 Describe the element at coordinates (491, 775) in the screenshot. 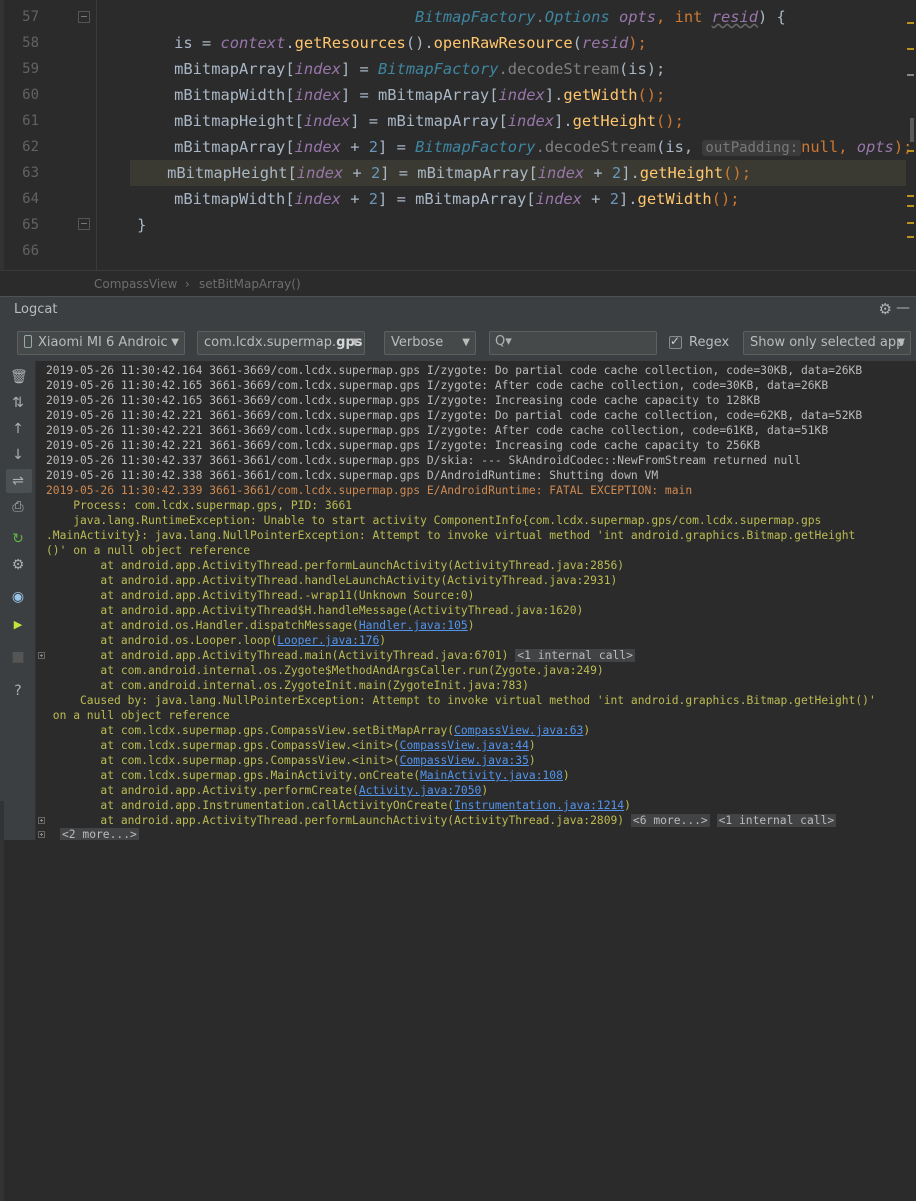

I see `source-link: MainActivity.java:108` at that location.